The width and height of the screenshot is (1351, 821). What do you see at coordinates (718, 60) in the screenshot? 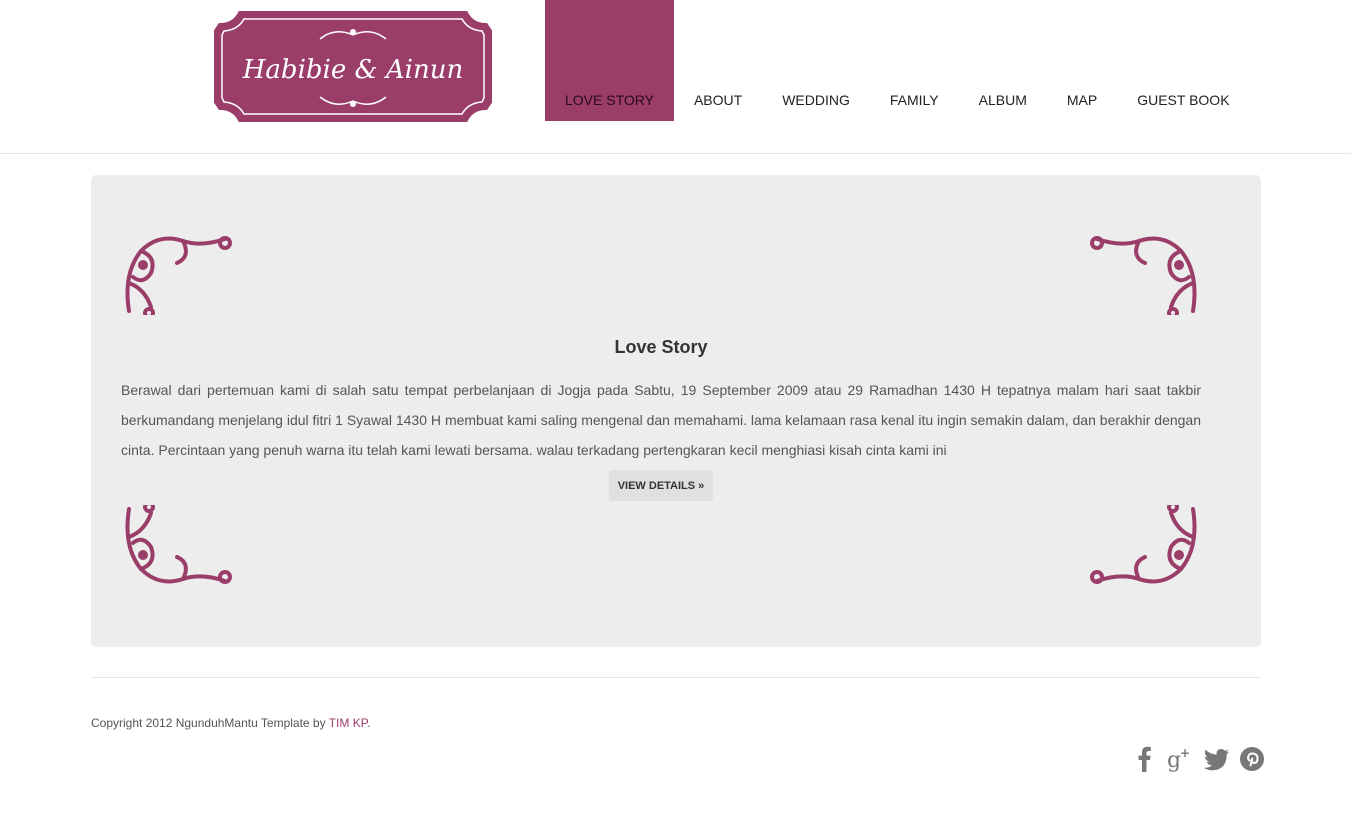
I see `nav-item-about: ABOUT` at bounding box center [718, 60].